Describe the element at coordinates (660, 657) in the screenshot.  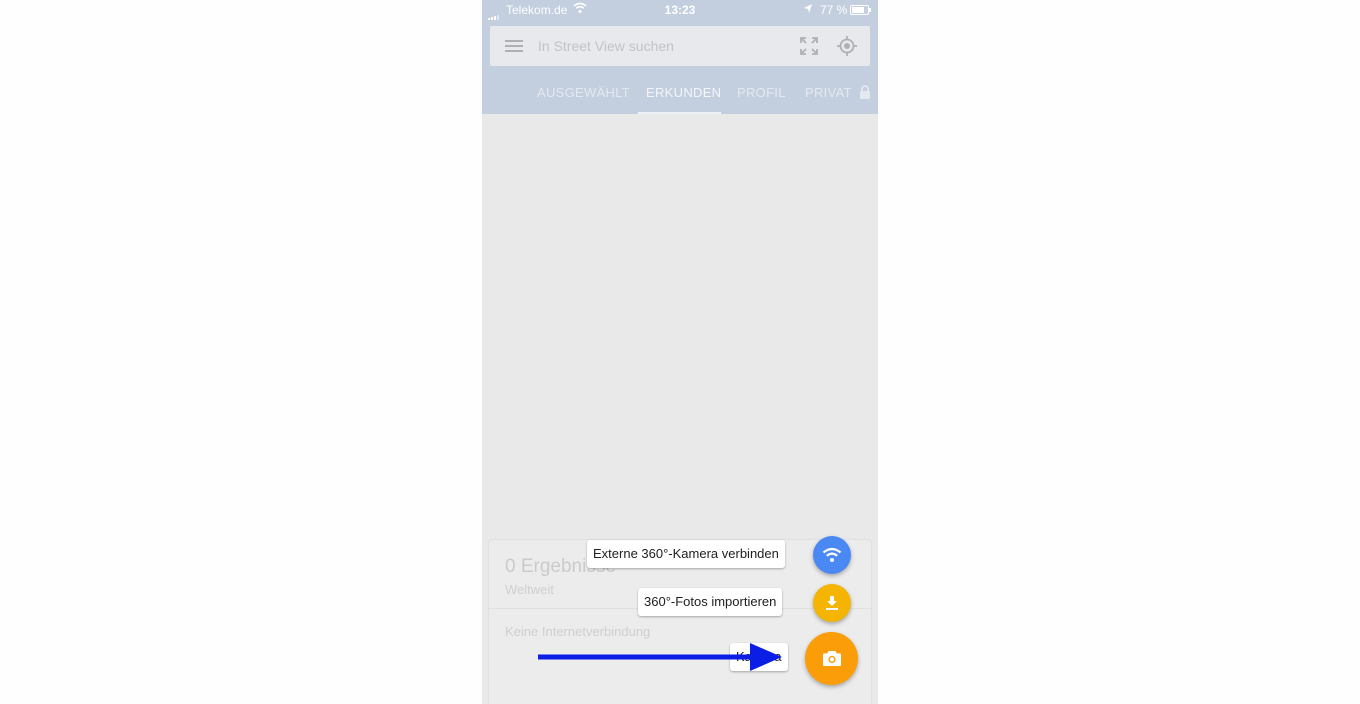
I see `annotation-arrow` at that location.